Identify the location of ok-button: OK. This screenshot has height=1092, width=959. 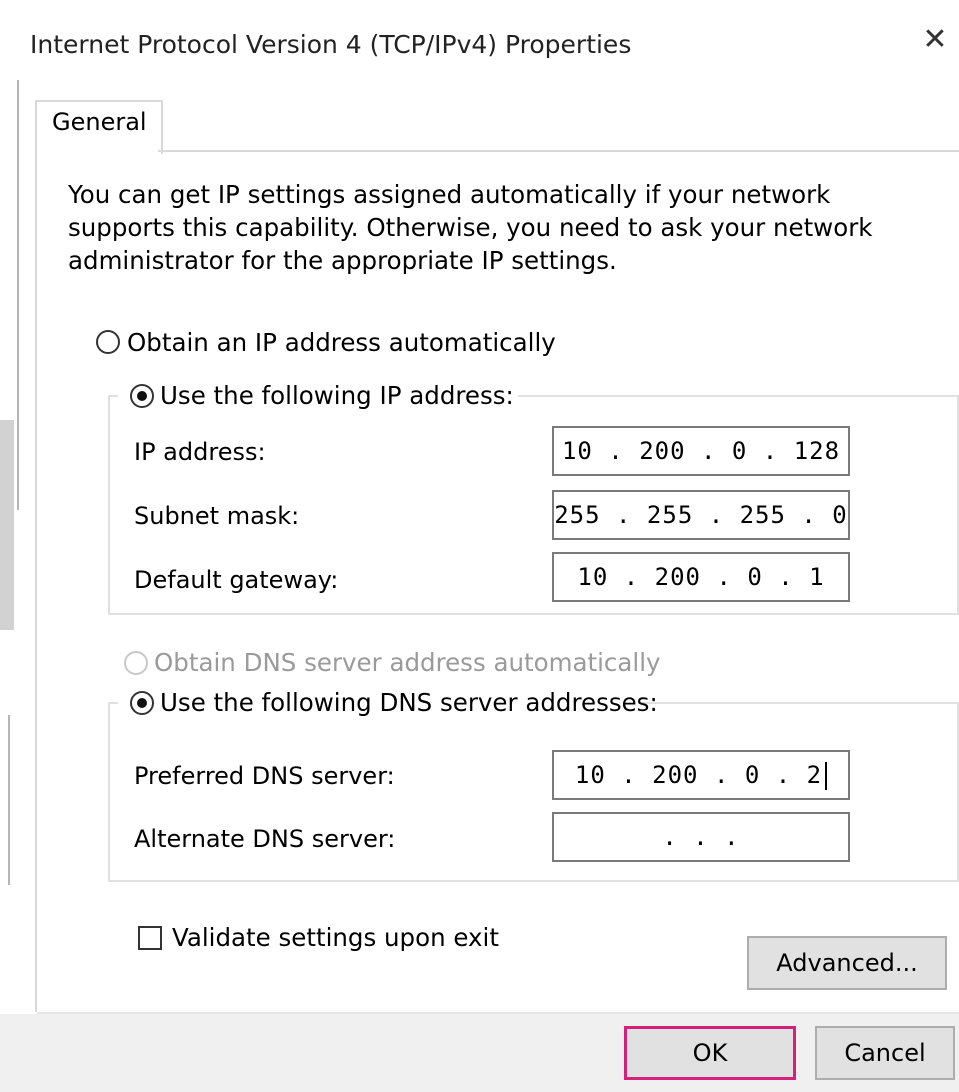
(710, 1053).